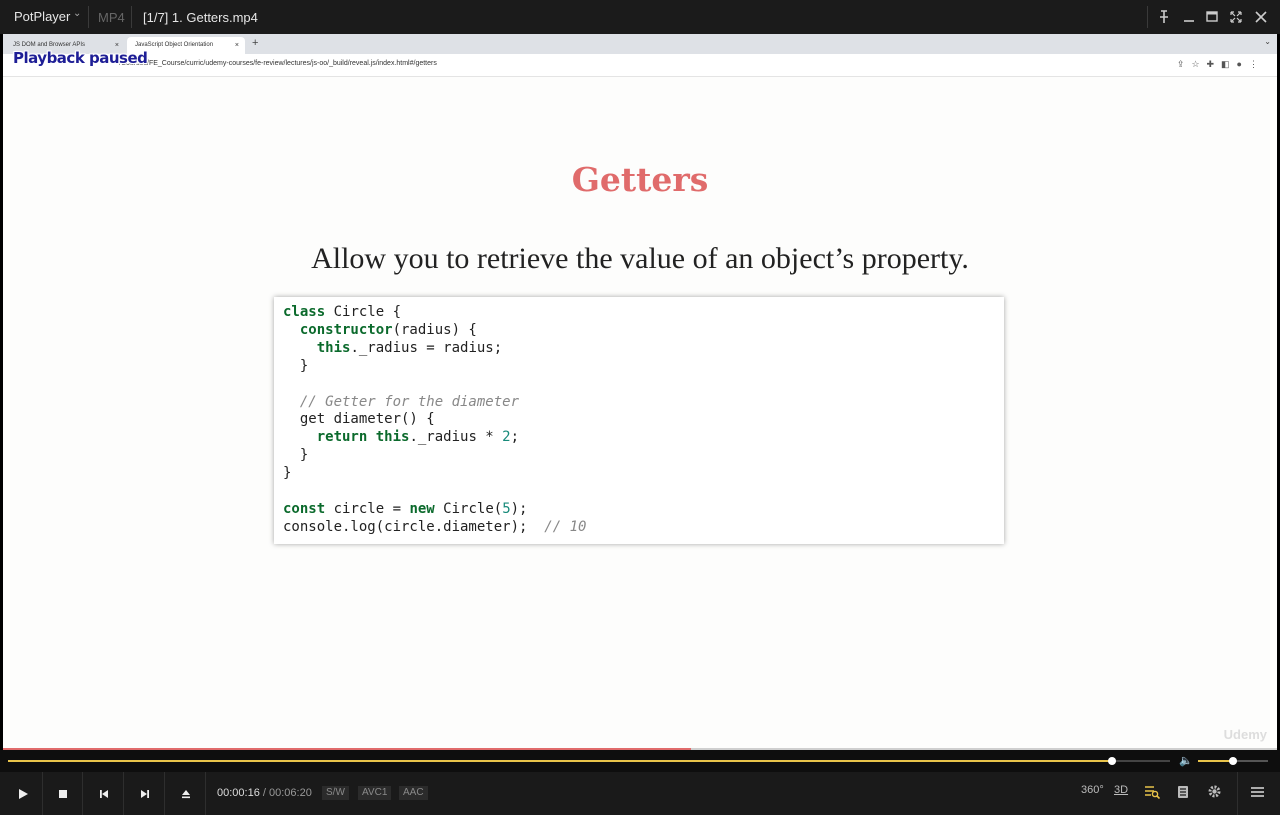  Describe the element at coordinates (49, 45) in the screenshot. I see `browser-tab-label: JS DOM and Browser APIs` at that location.